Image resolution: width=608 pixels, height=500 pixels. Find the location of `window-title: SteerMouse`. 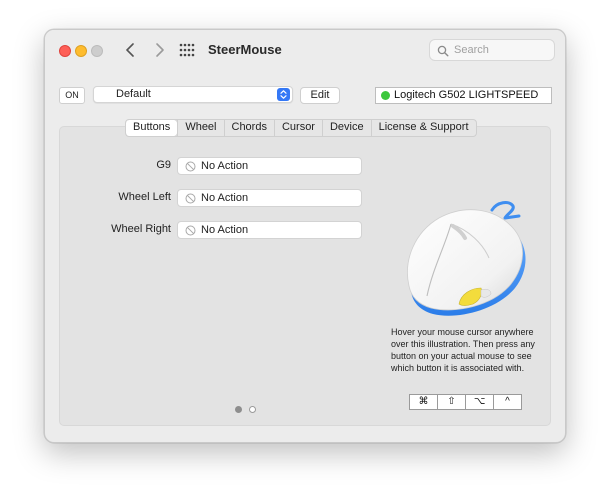

window-title: SteerMouse is located at coordinates (245, 49).